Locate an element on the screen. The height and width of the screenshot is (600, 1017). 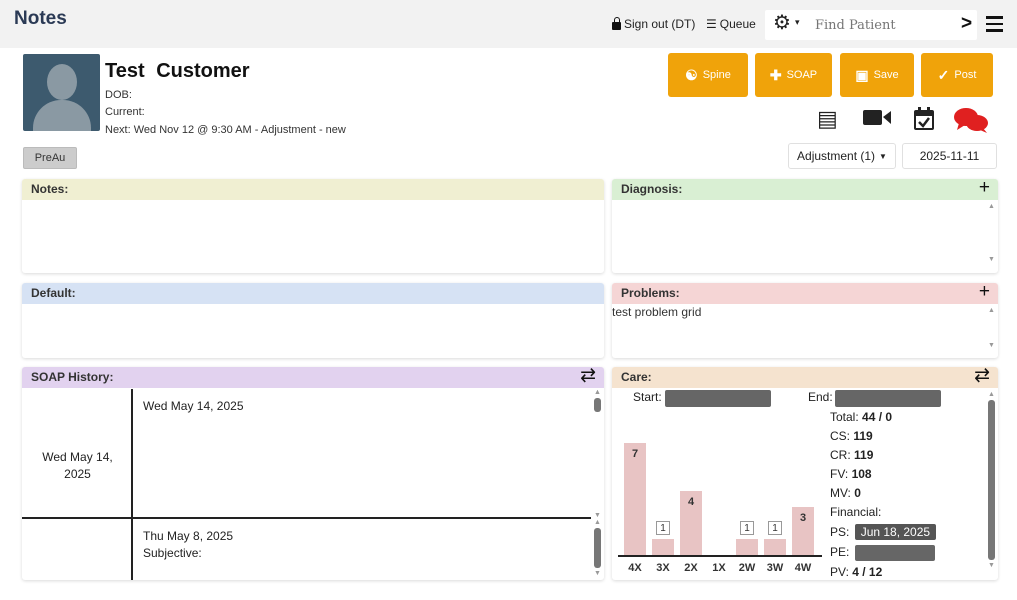
spine-button: ☯ Spine is located at coordinates (708, 75).